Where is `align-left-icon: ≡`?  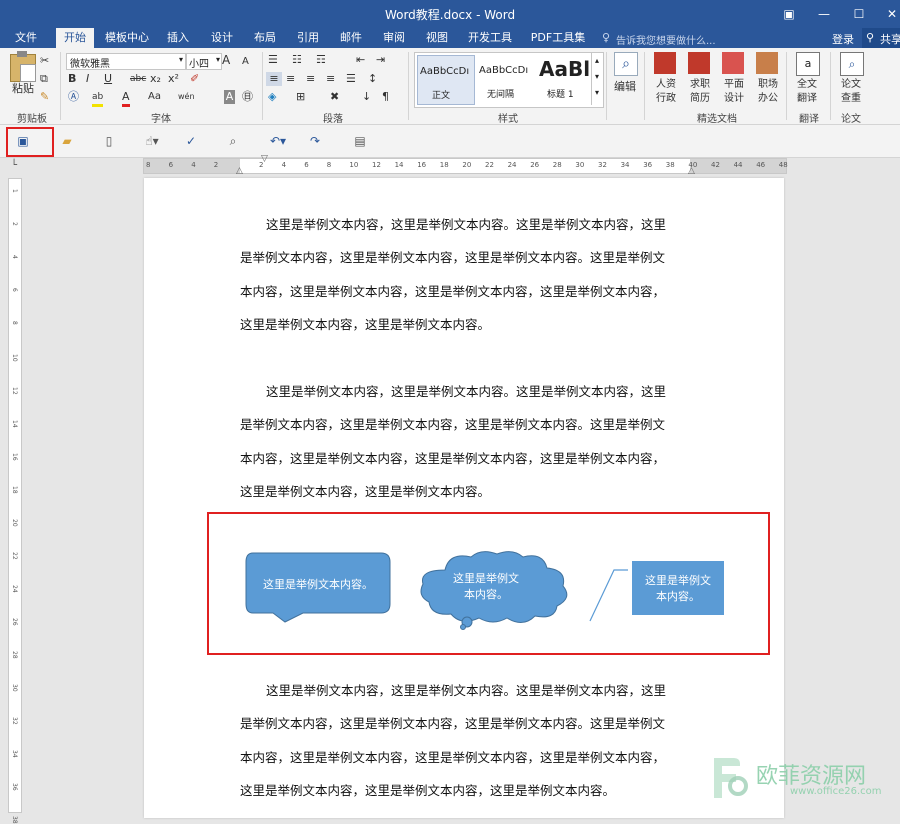 align-left-icon: ≡ is located at coordinates (274, 79).